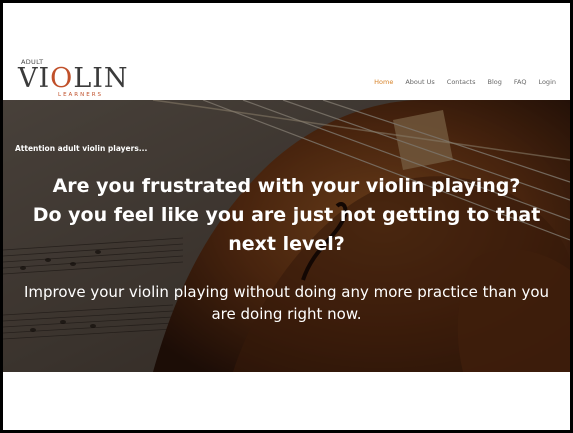 The width and height of the screenshot is (573, 433). What do you see at coordinates (81, 95) in the screenshot?
I see `logo-sub-text: LEARNERS` at bounding box center [81, 95].